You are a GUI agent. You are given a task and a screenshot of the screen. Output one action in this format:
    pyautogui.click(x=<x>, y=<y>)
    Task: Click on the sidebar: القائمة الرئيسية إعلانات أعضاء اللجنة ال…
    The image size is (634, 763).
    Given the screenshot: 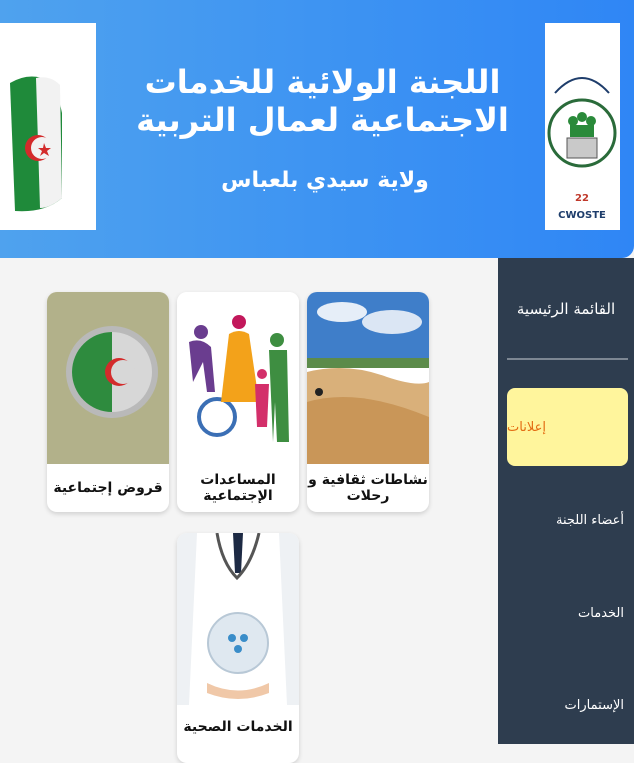 What is the action you would take?
    pyautogui.click(x=566, y=501)
    